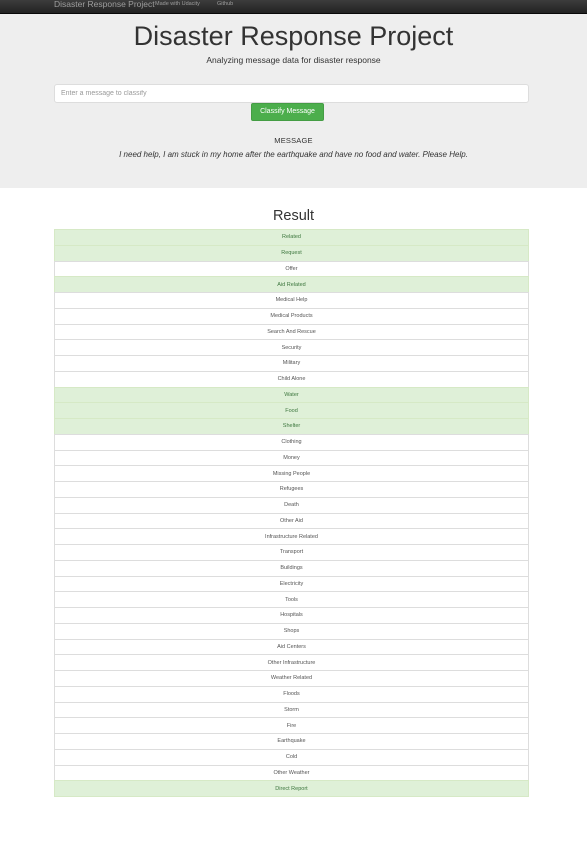  I want to click on result-item-weather-related: Weather Related, so click(291, 678).